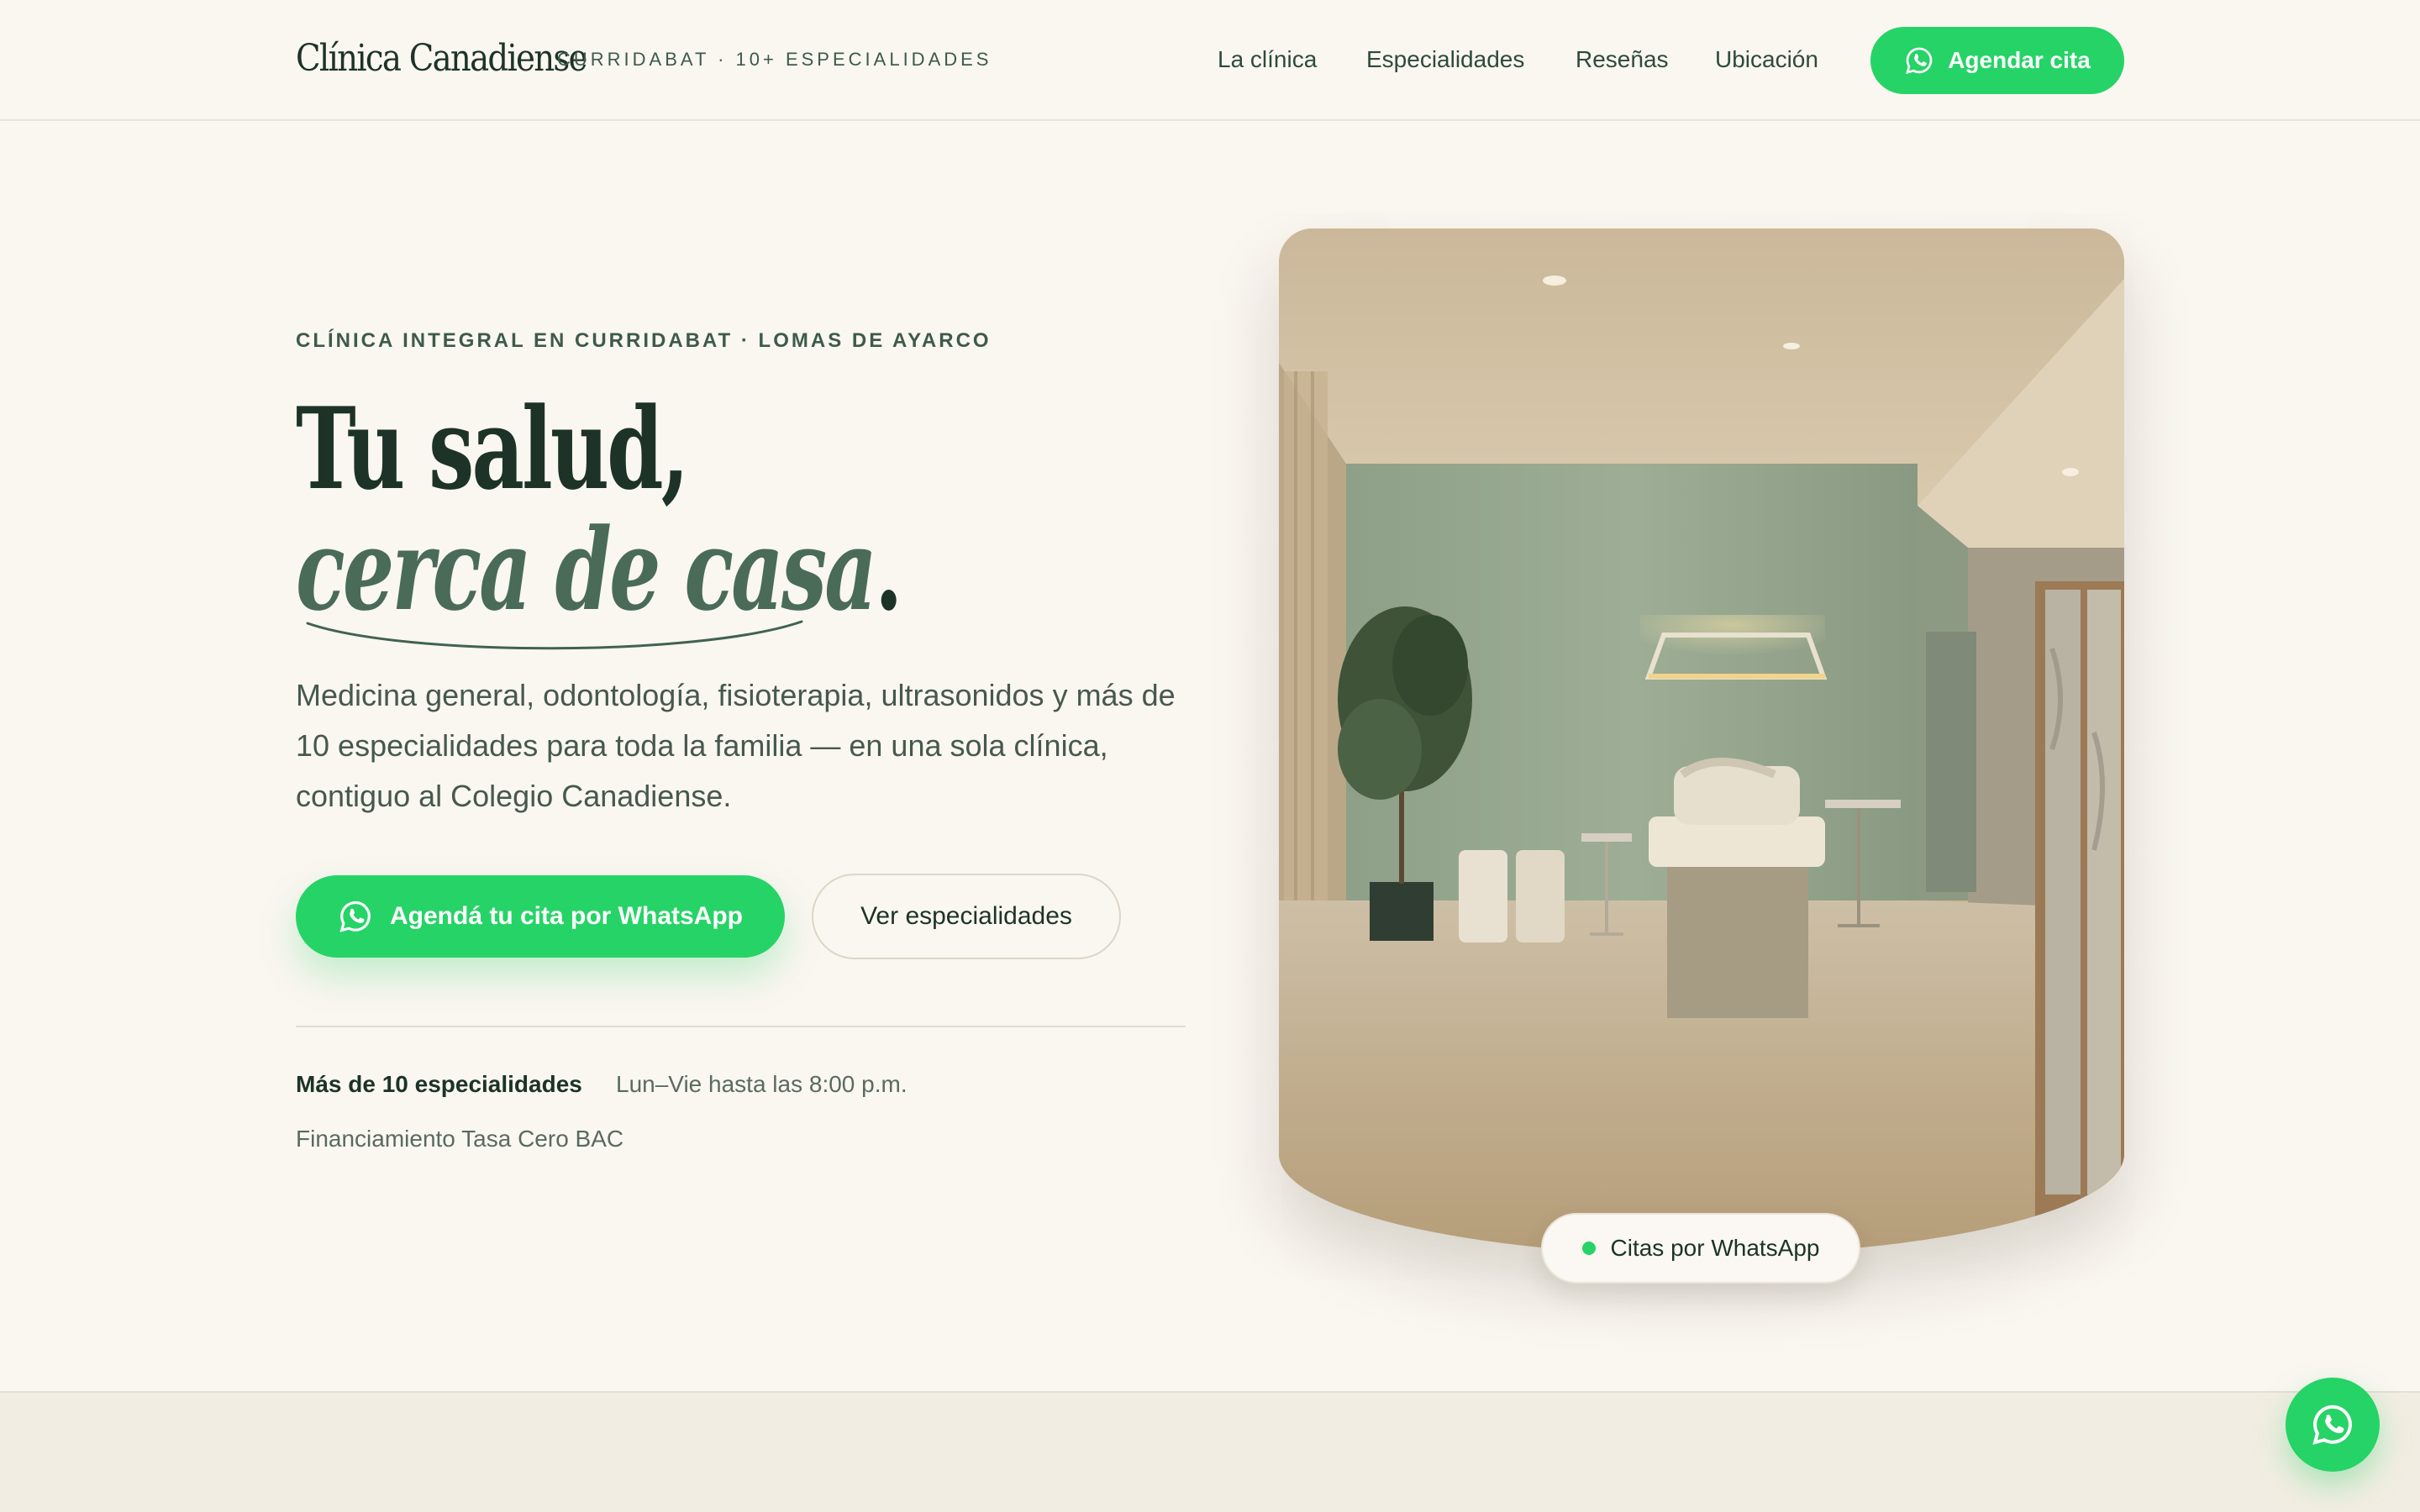 This screenshot has width=2420, height=1512. I want to click on whatsapp-appointment-label: Agendá tu cita por WhatsApp, so click(567, 916).